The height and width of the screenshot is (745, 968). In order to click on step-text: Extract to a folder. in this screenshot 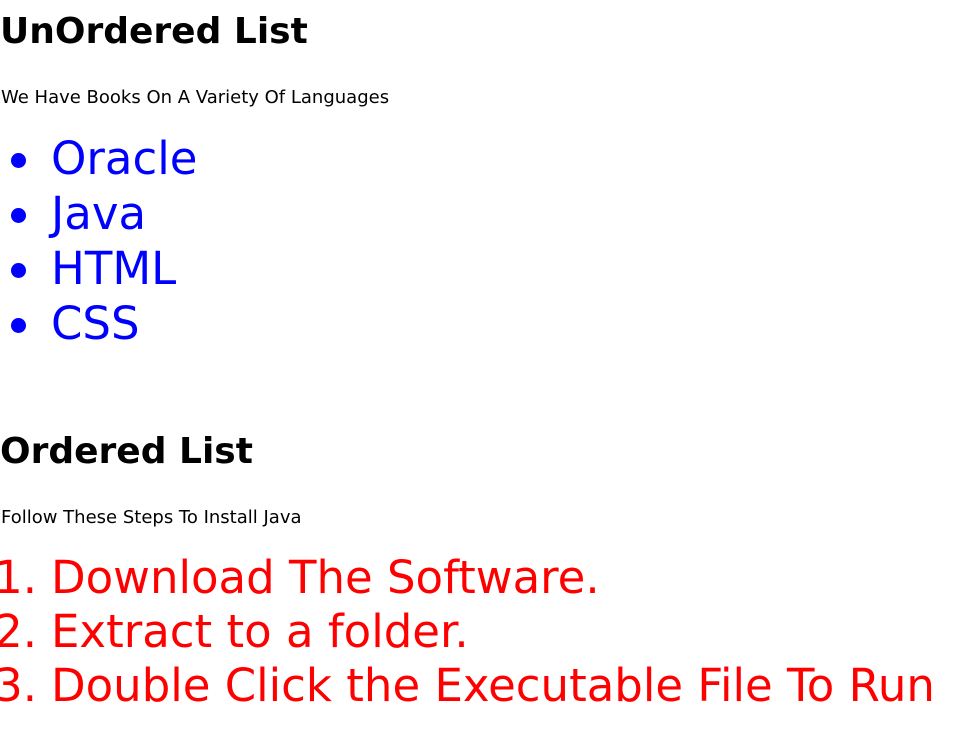, I will do `click(260, 631)`.